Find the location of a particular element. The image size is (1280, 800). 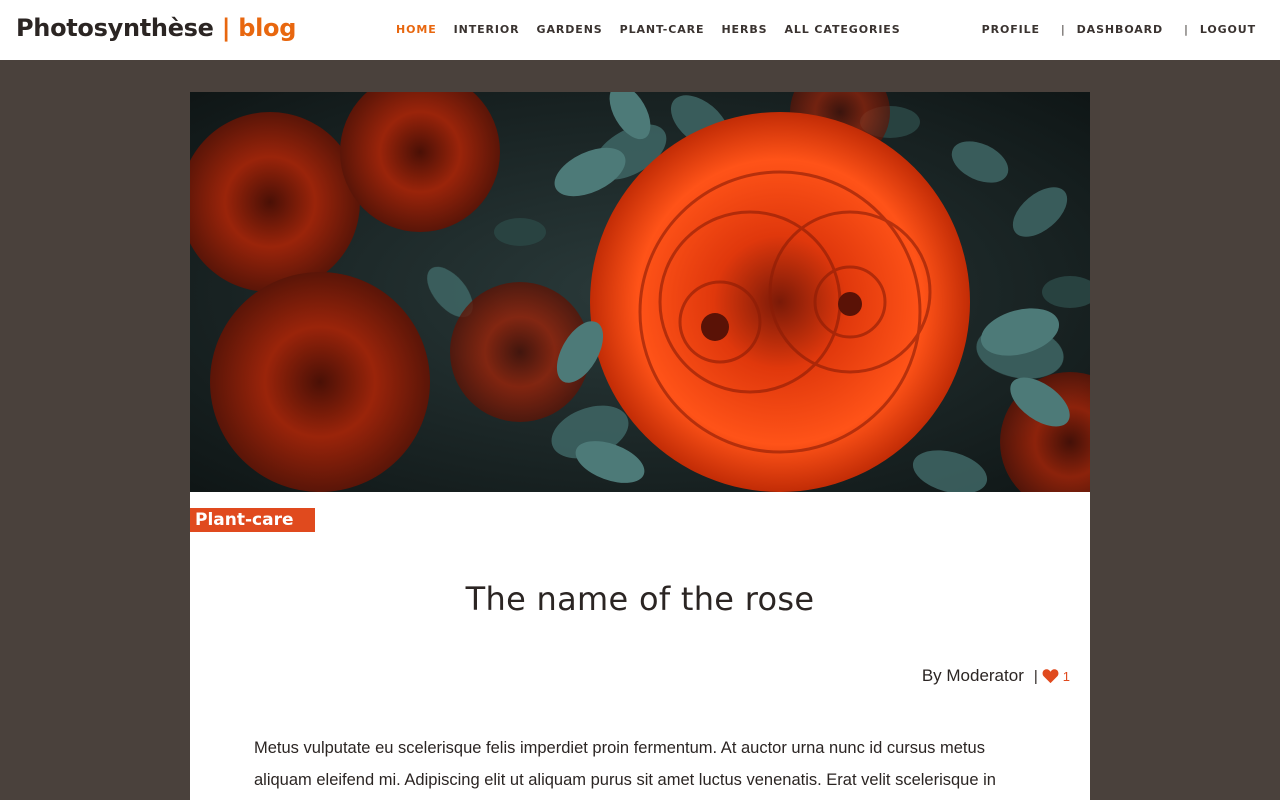

heart-icon is located at coordinates (1050, 676).